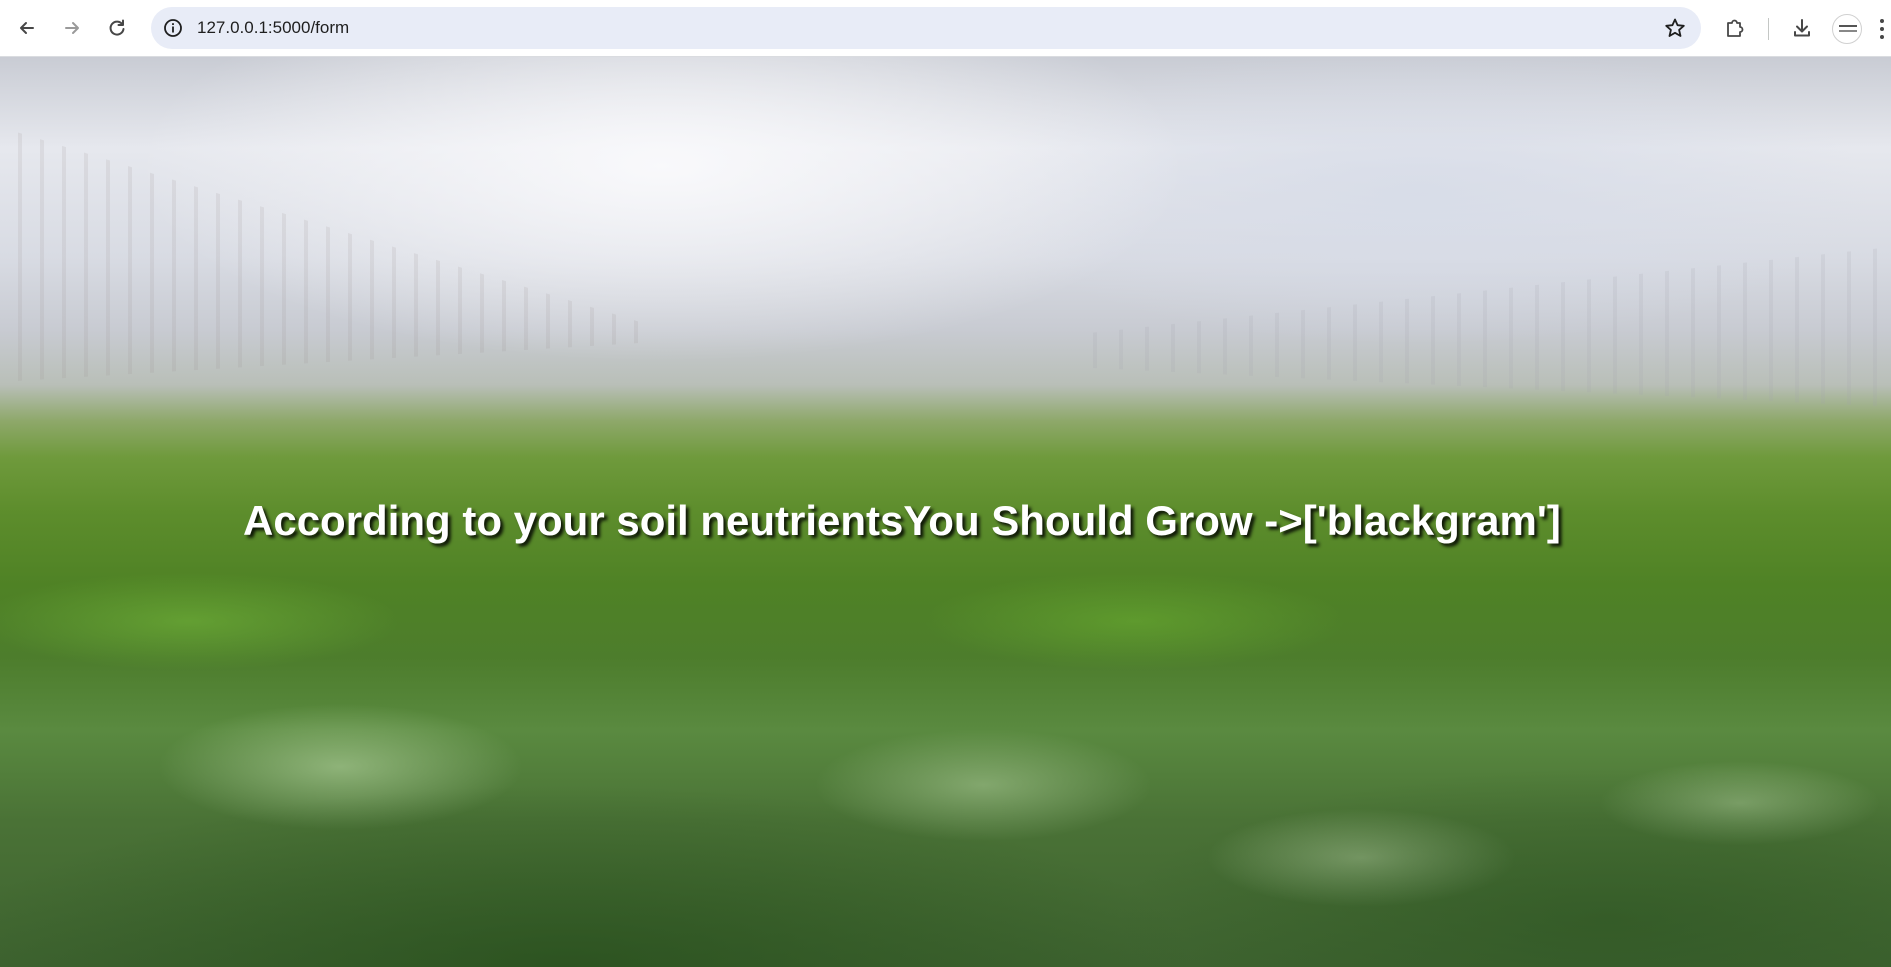 This screenshot has height=967, width=1891. I want to click on reload-icon, so click(117, 27).